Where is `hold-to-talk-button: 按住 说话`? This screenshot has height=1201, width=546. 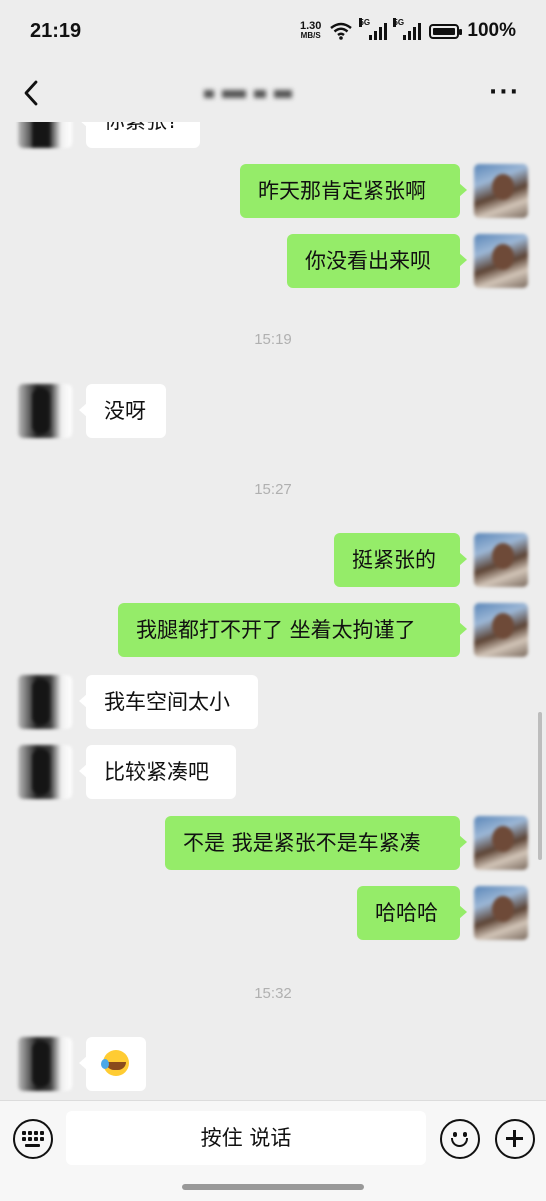
hold-to-talk-button: 按住 说话 is located at coordinates (246, 1138).